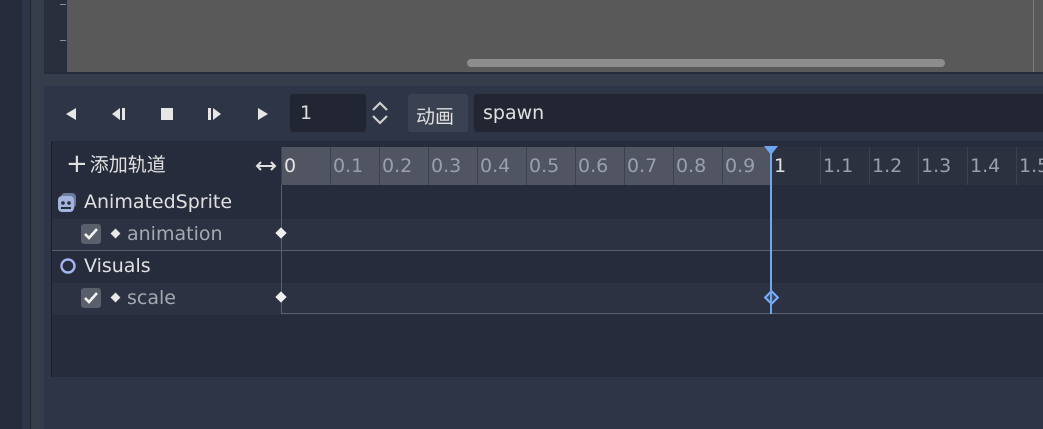 The image size is (1043, 429). What do you see at coordinates (887, 166) in the screenshot?
I see `ruler-label: 1.2` at bounding box center [887, 166].